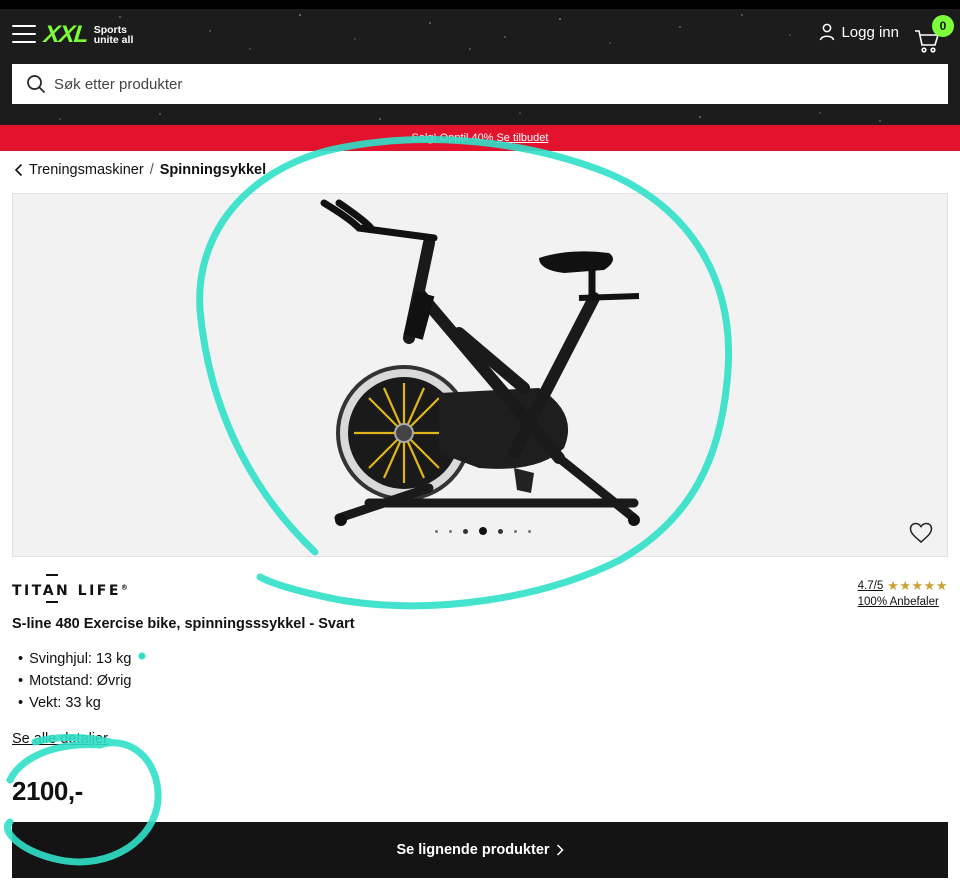 Image resolution: width=960 pixels, height=880 pixels. Describe the element at coordinates (488, 531) in the screenshot. I see `gallery-dots` at that location.